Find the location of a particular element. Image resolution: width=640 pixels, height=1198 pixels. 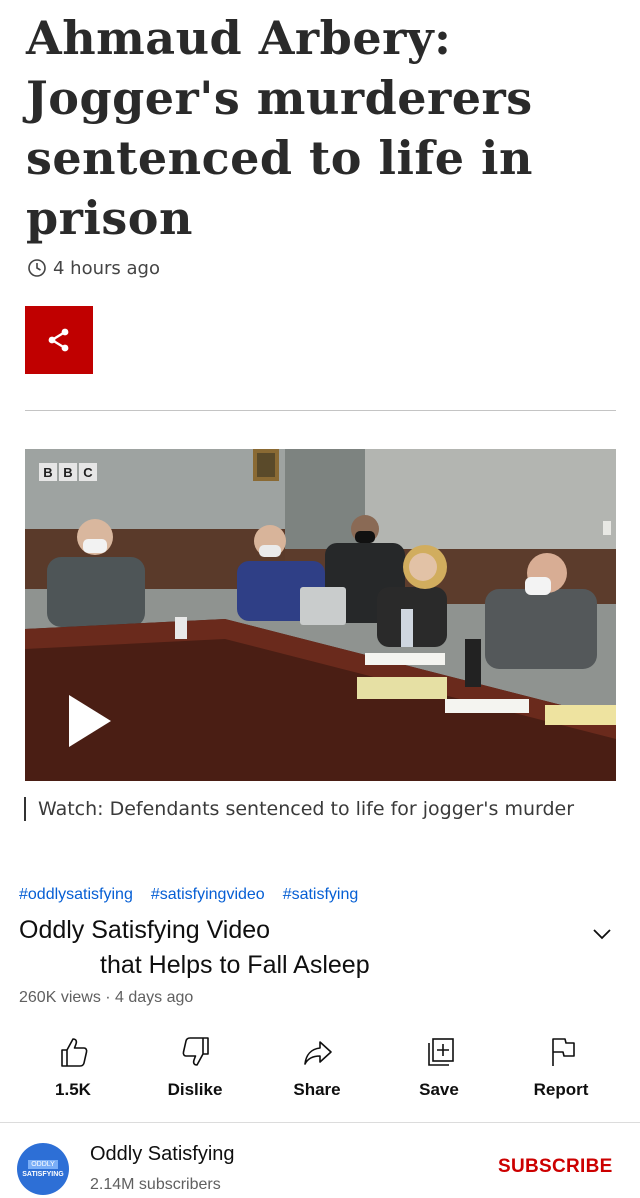

headline-line: Ahmaud Arbery: is located at coordinates (239, 38).